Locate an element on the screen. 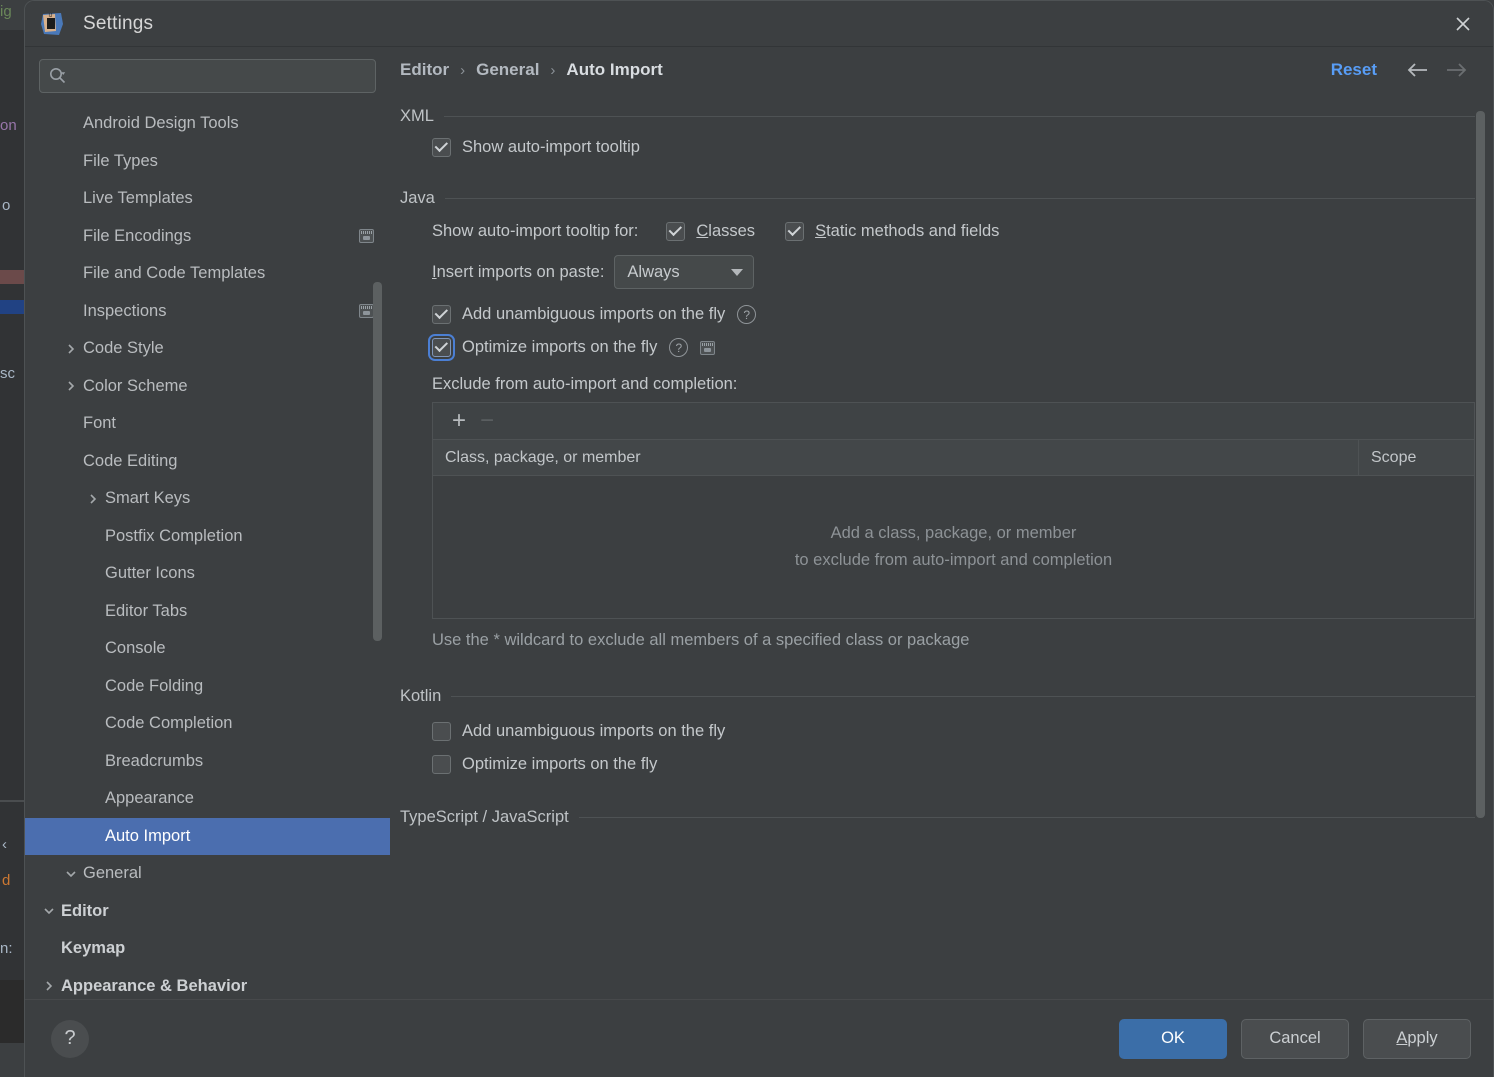 This screenshot has width=1494, height=1077. reset-link: Reset is located at coordinates (1354, 70).